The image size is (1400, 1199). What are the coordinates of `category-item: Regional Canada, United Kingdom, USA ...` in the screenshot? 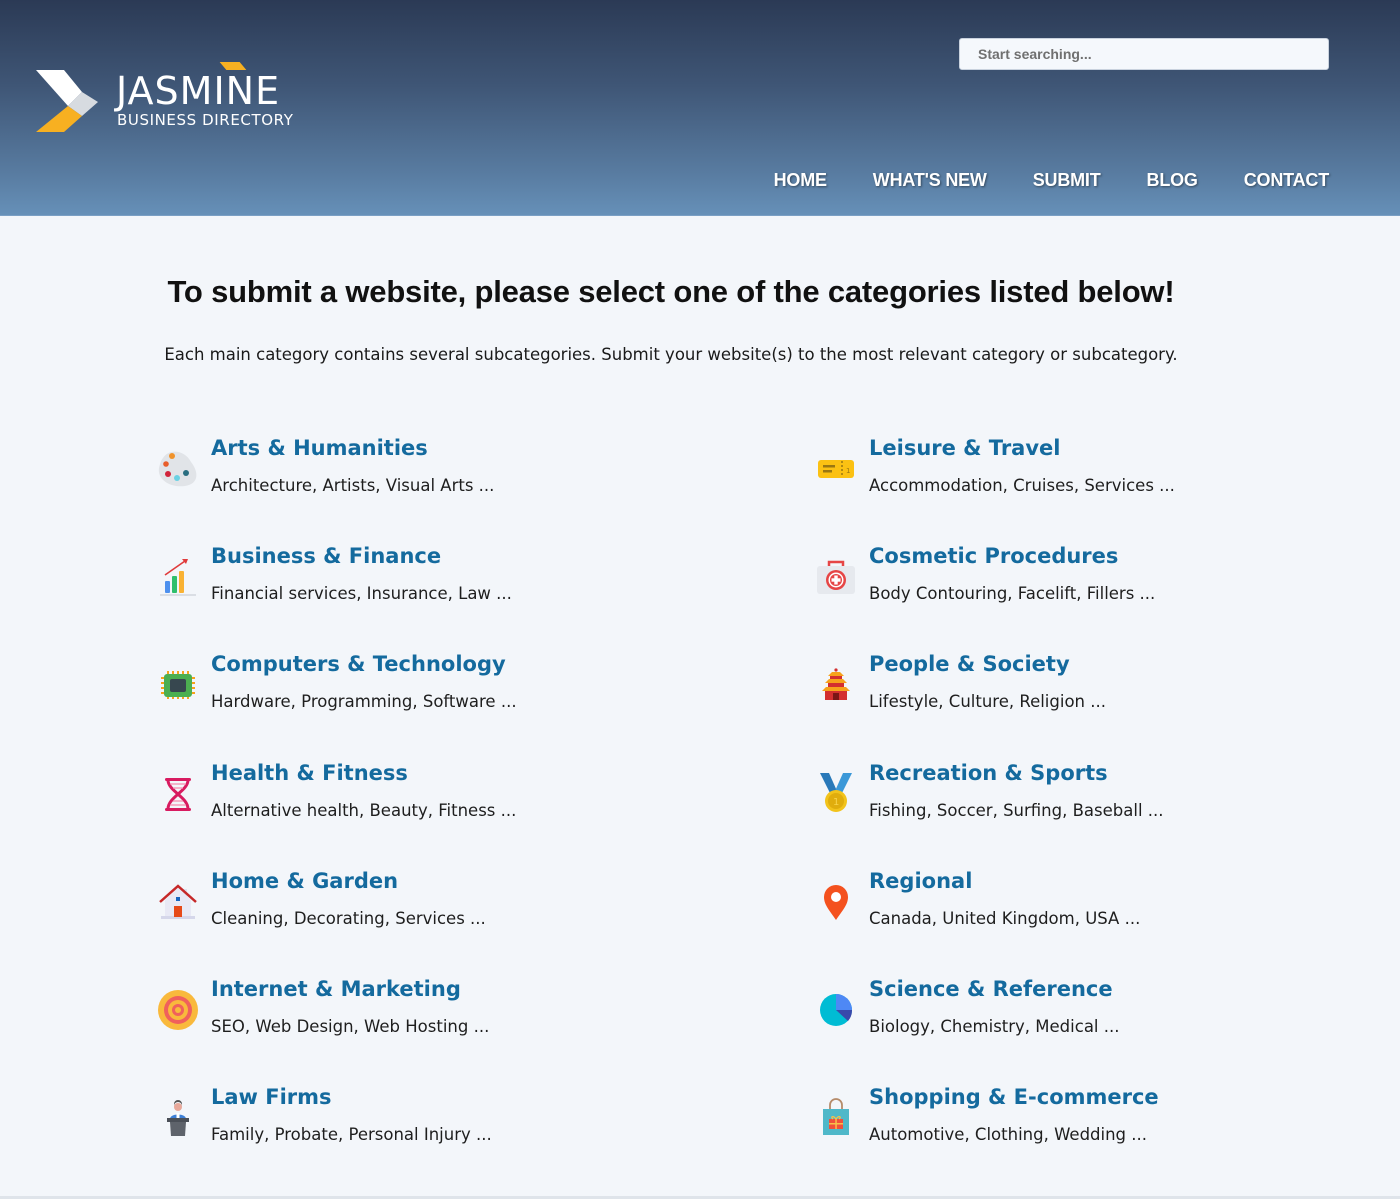 It's located at (1073, 909).